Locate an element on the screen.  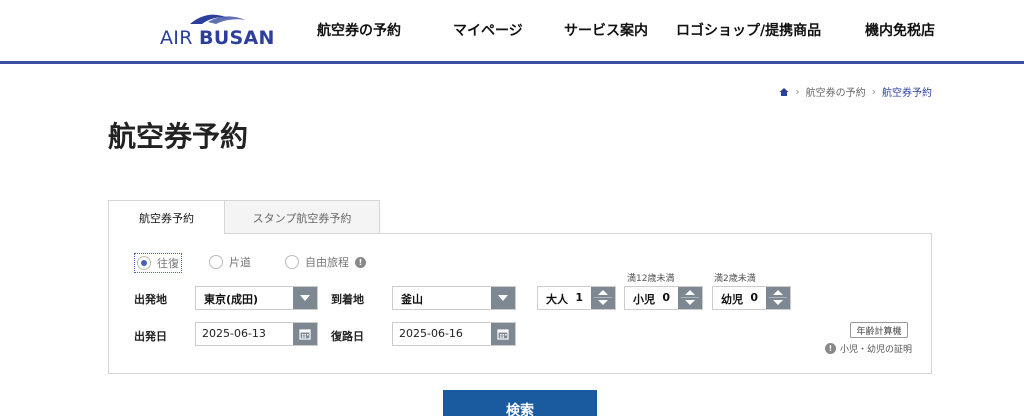
bird-logo-icon is located at coordinates (218, 19).